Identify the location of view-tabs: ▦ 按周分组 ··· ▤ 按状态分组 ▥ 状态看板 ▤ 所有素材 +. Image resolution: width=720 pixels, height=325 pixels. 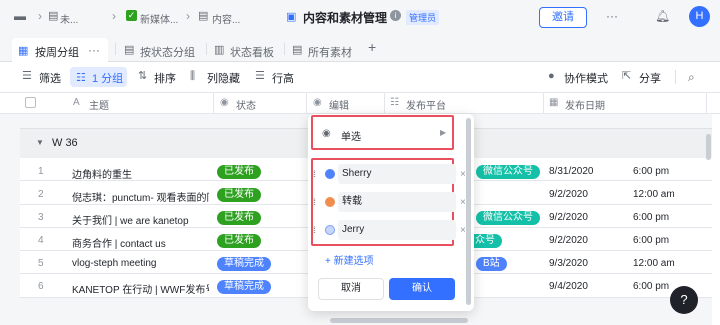
(360, 48).